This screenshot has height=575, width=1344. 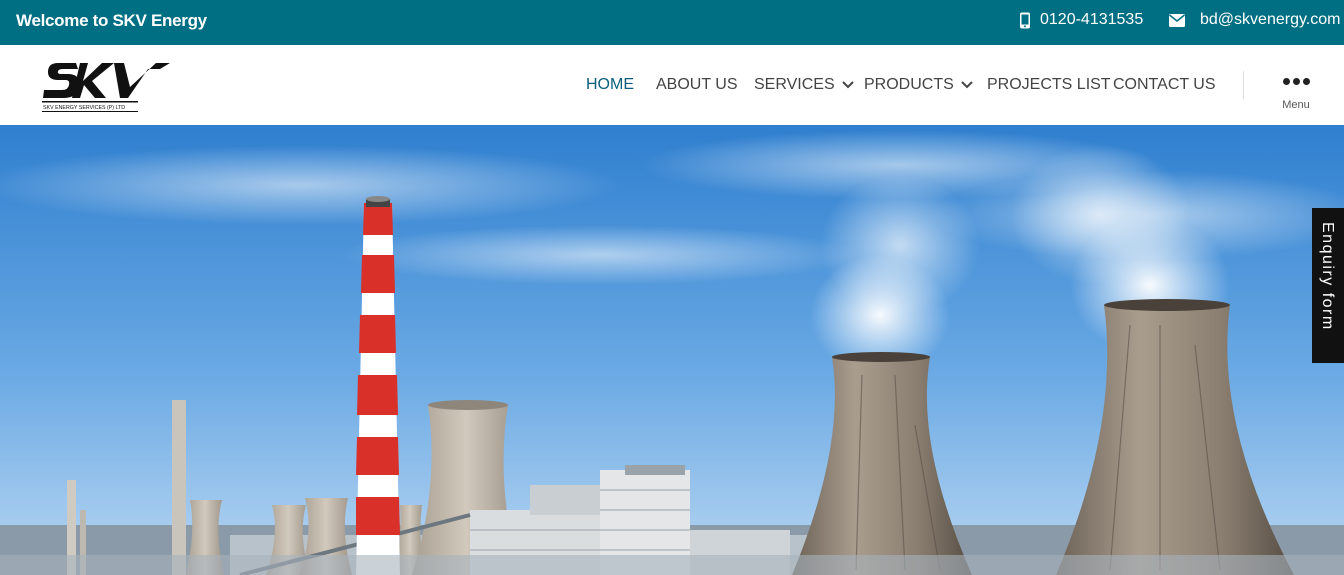 What do you see at coordinates (1296, 94) in the screenshot?
I see `menu-button: Menu` at bounding box center [1296, 94].